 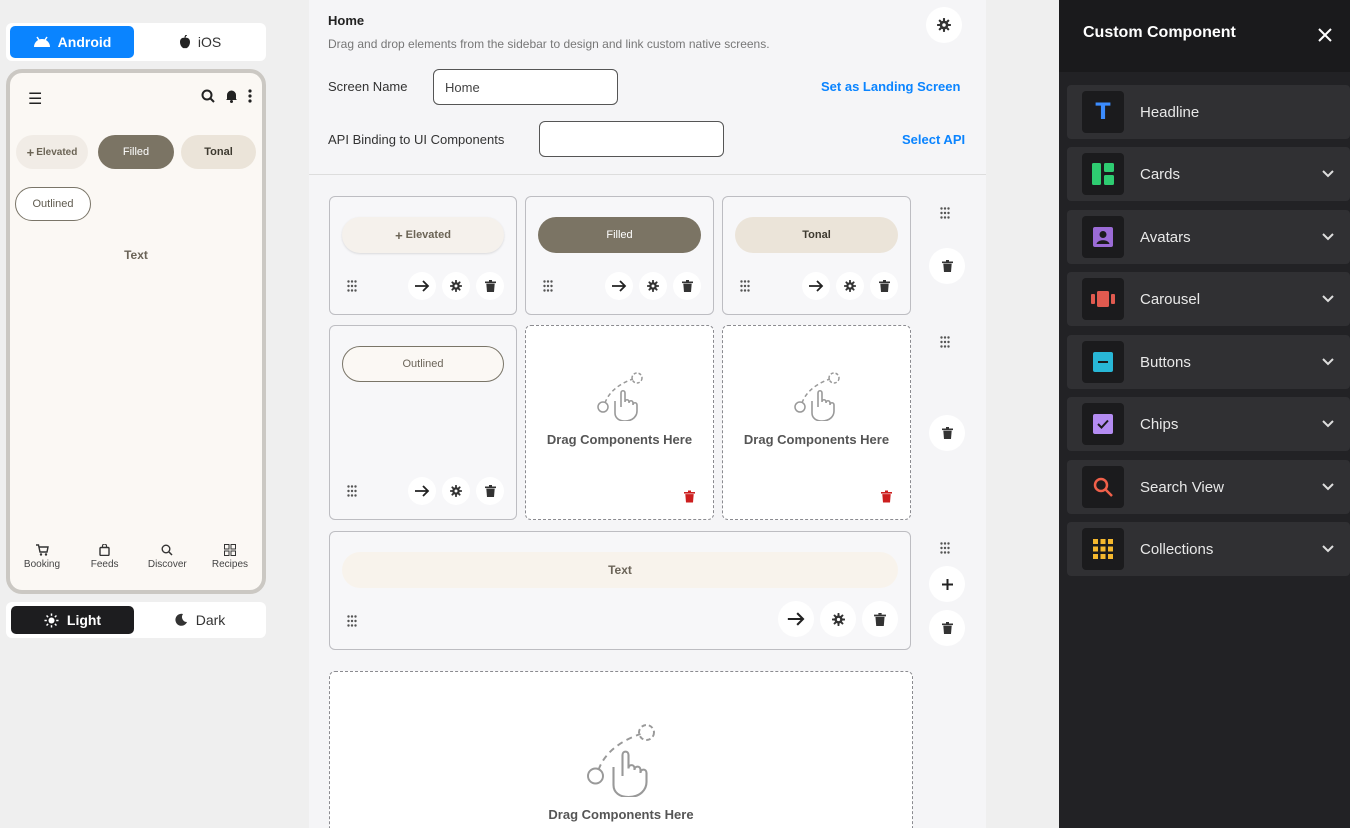 What do you see at coordinates (890, 86) in the screenshot?
I see `set-landing-screen-link: Set as Landing Screen` at bounding box center [890, 86].